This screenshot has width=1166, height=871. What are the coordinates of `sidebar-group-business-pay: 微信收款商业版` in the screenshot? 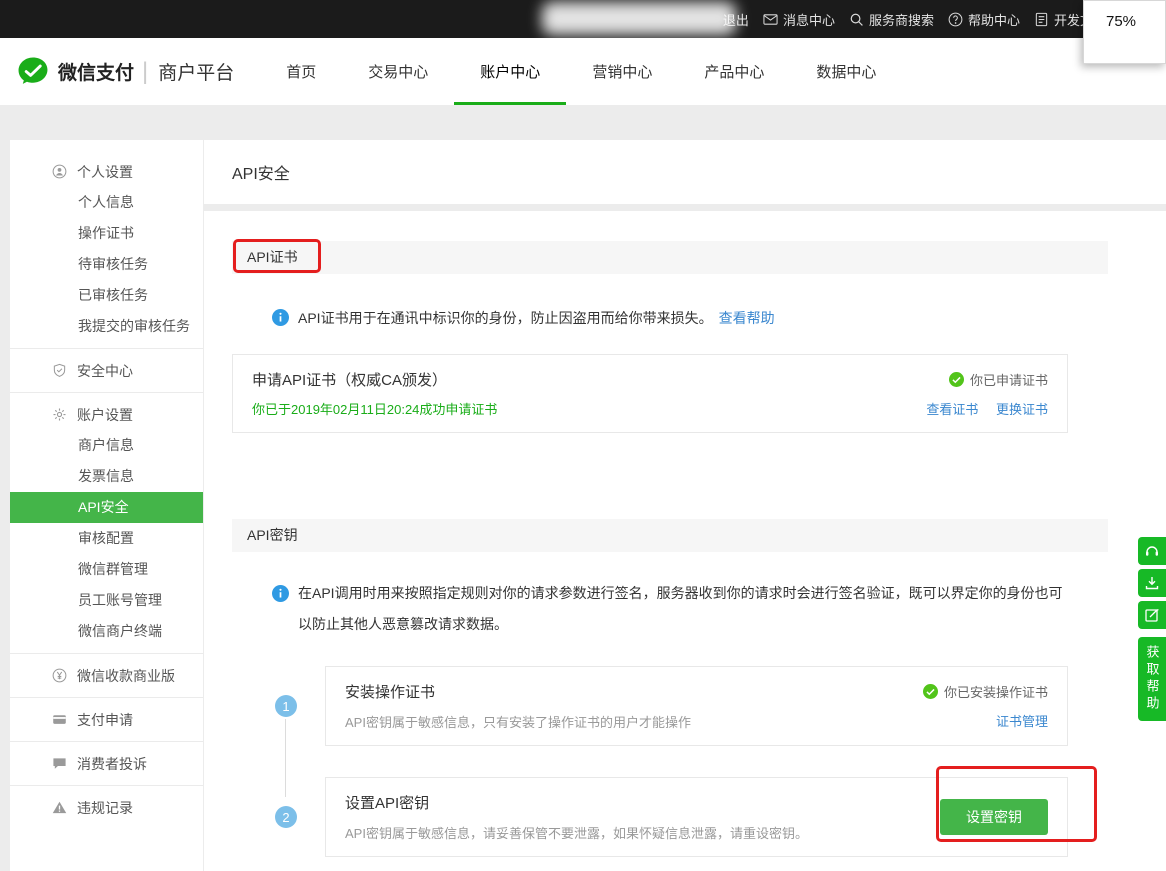 It's located at (106, 675).